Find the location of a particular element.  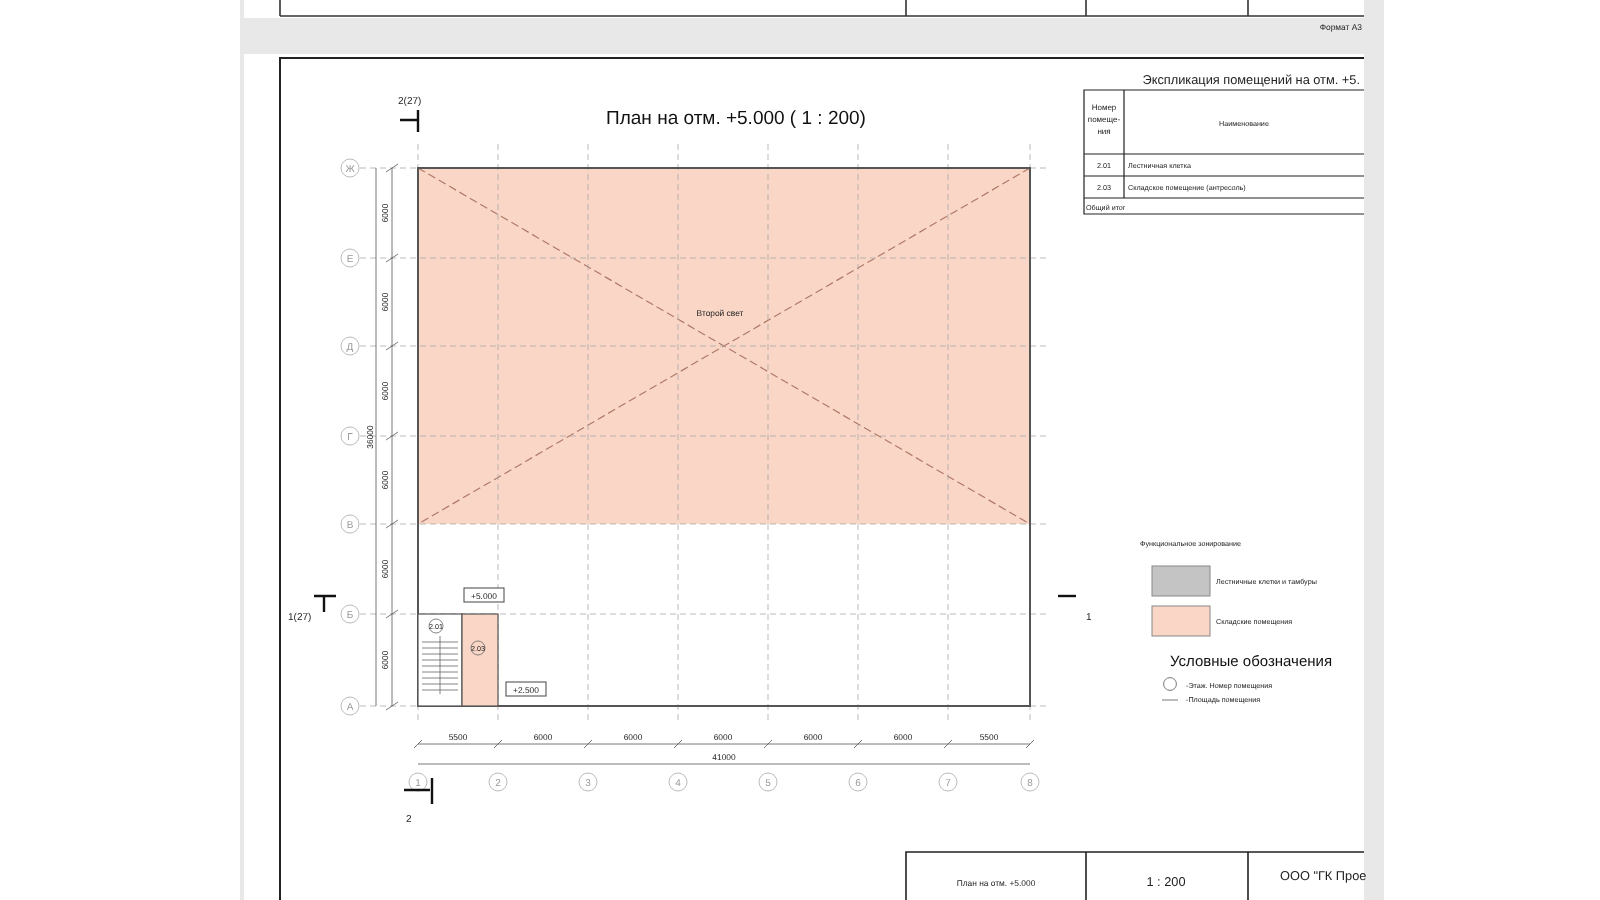

room-tag-symbol-icon is located at coordinates (1170, 689).